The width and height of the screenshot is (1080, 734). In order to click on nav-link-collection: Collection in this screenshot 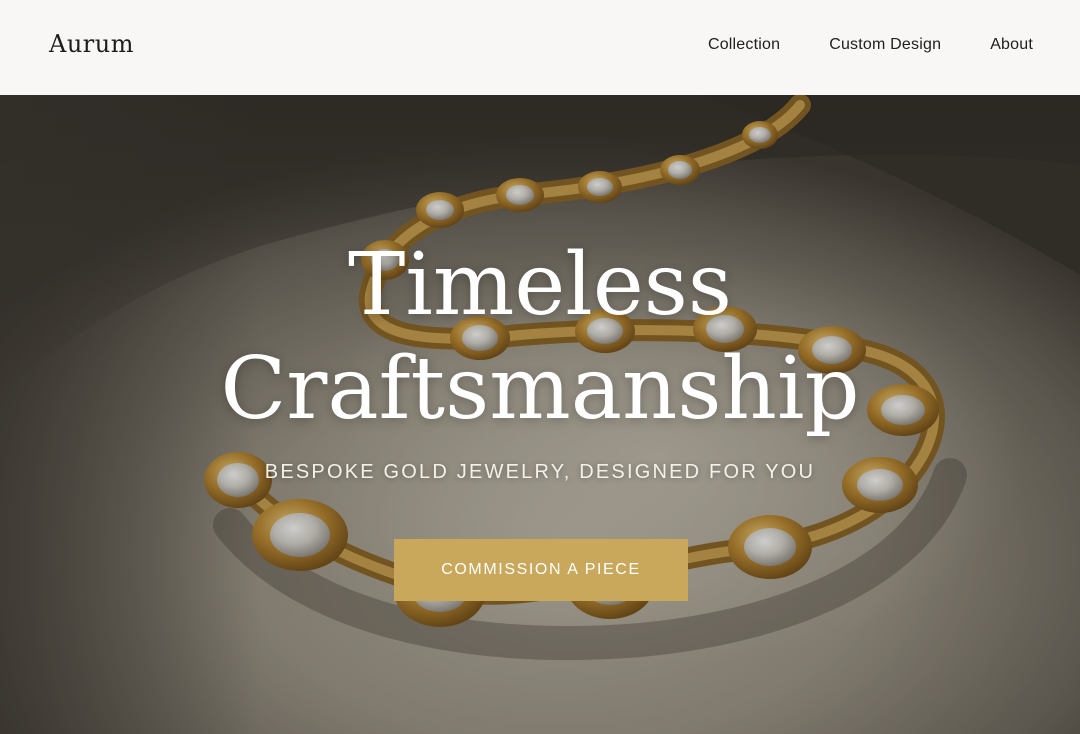, I will do `click(744, 45)`.